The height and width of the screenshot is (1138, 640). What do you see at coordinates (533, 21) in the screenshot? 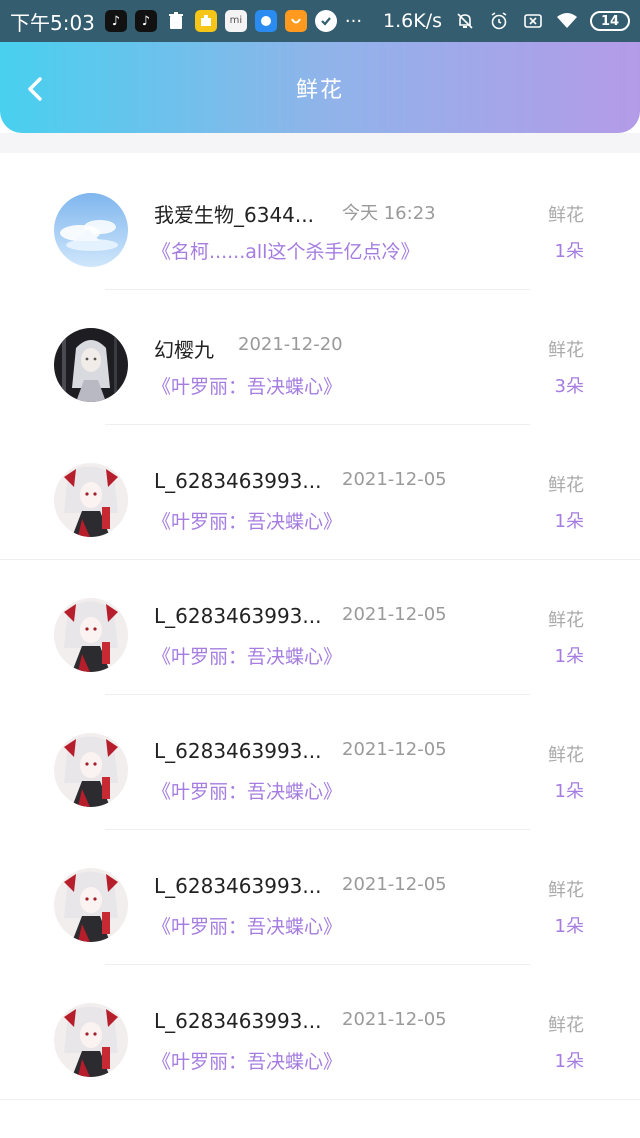
I see `no-sim-icon` at bounding box center [533, 21].